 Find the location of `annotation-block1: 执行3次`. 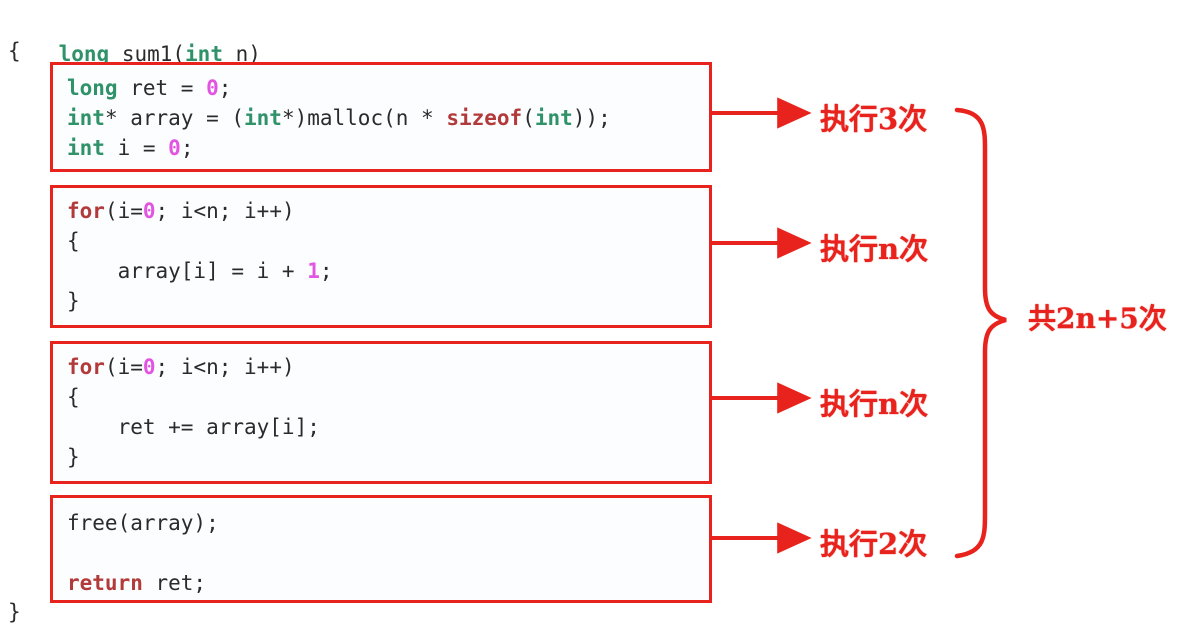

annotation-block1: 执行3次 is located at coordinates (874, 119).